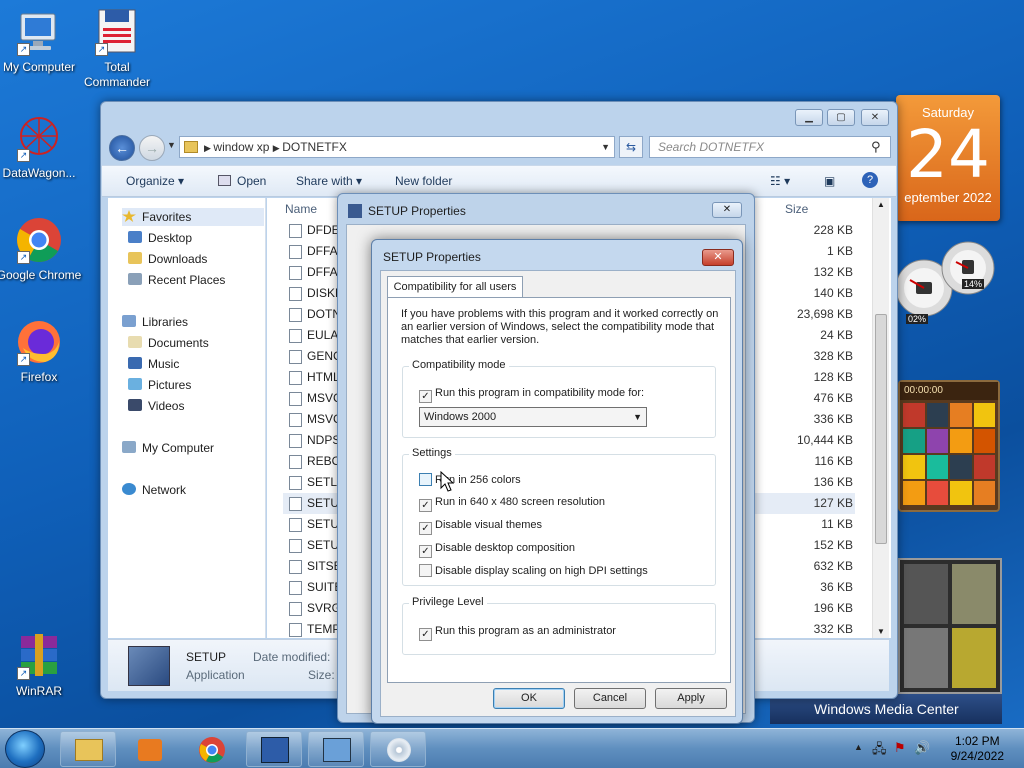 This screenshot has height=768, width=1024. What do you see at coordinates (117, 49) in the screenshot?
I see `desktop-icon-total-commander: ↗ Total Commander` at bounding box center [117, 49].